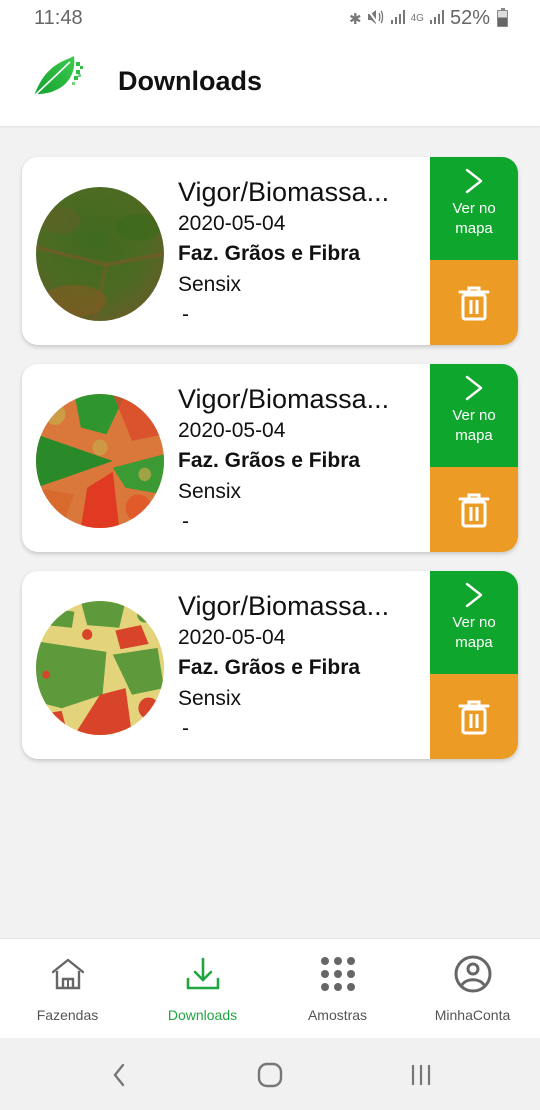  Describe the element at coordinates (119, 1075) in the screenshot. I see `back-icon` at that location.